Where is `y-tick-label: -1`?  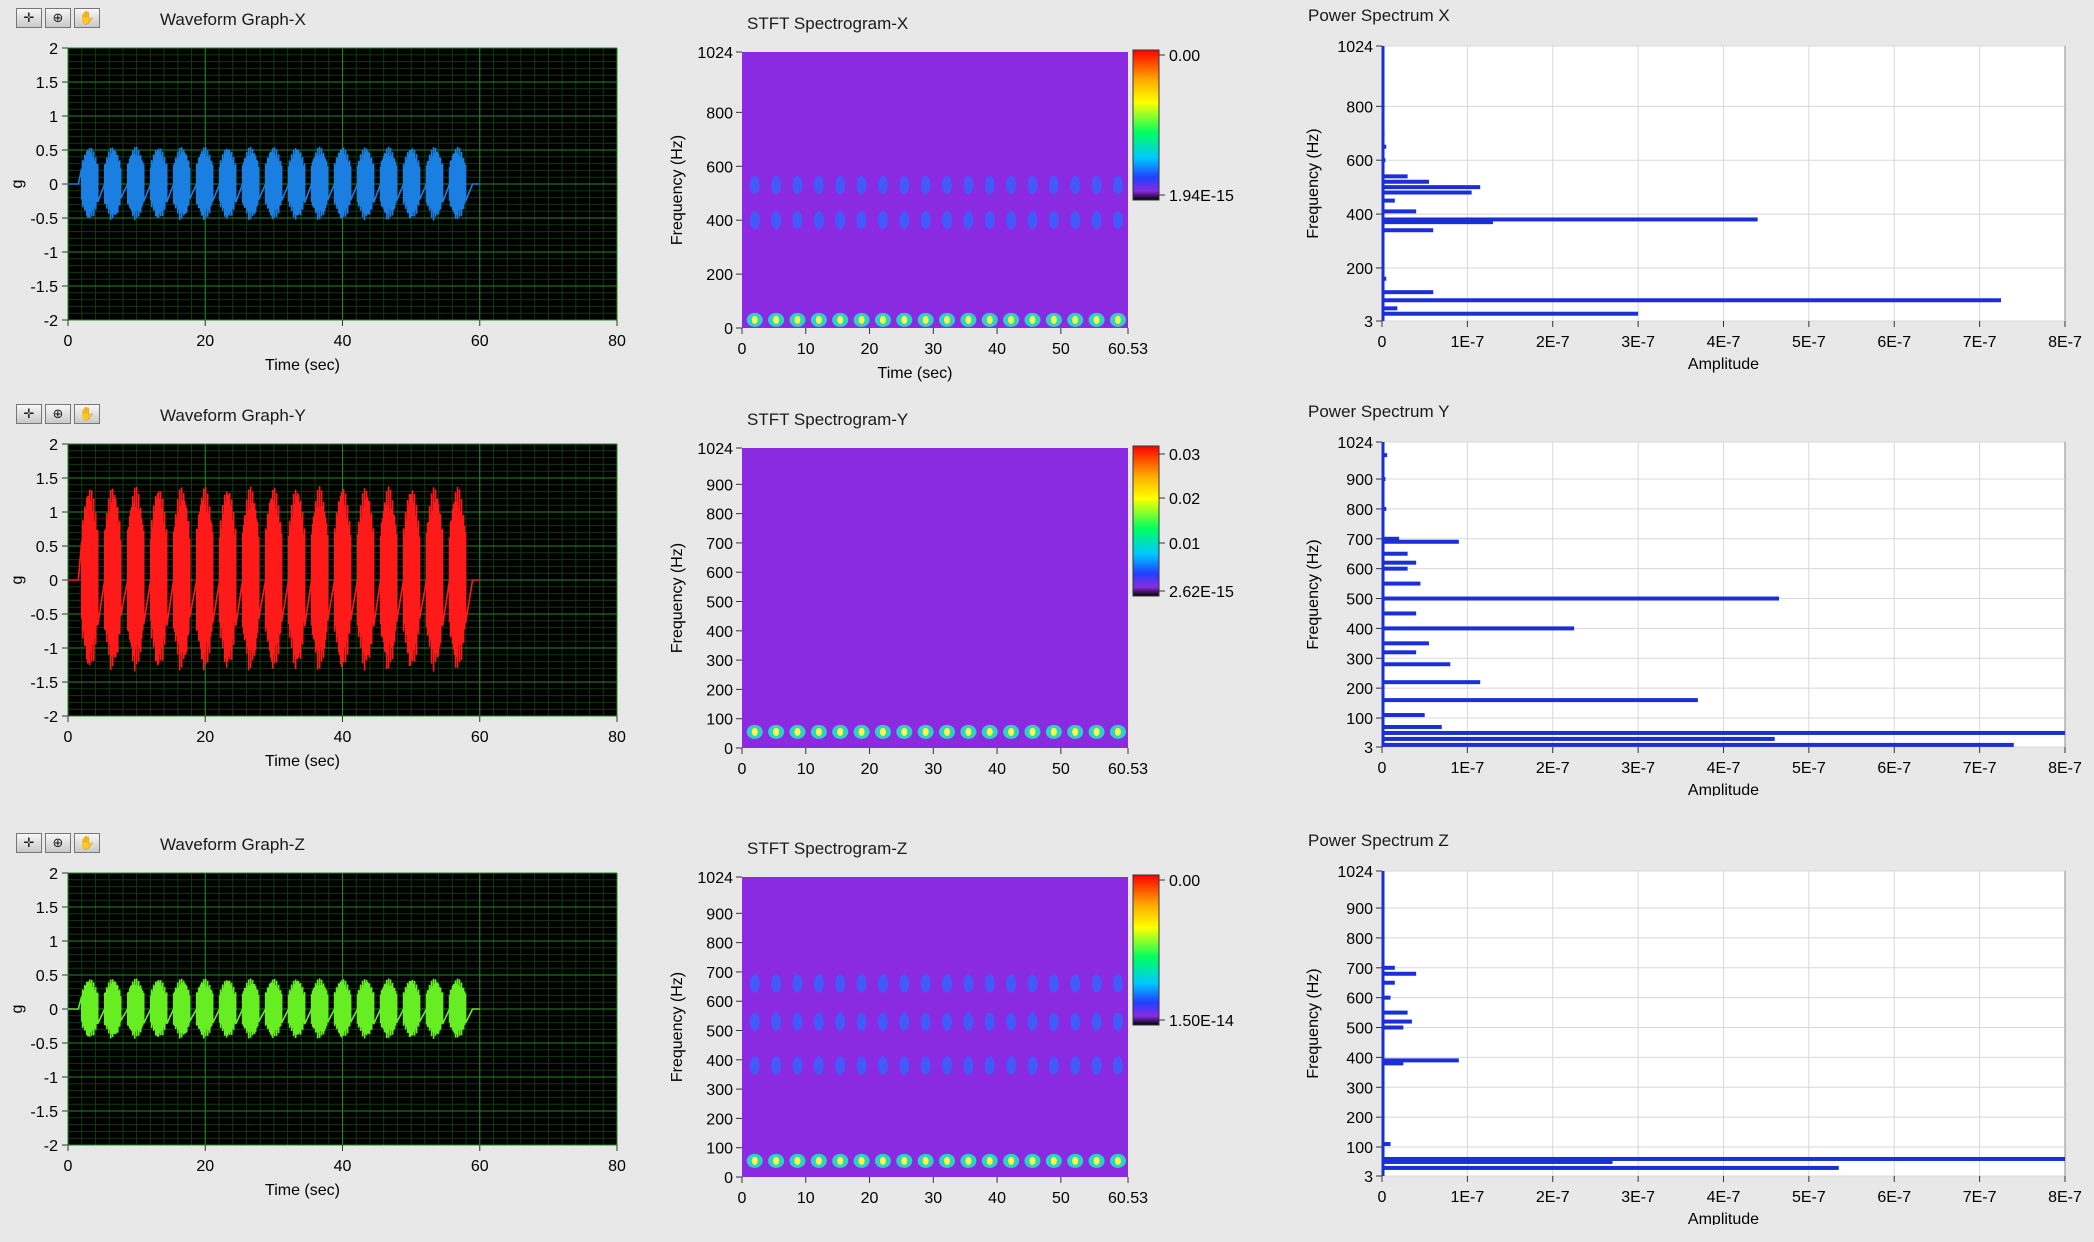
y-tick-label: -1 is located at coordinates (51, 253).